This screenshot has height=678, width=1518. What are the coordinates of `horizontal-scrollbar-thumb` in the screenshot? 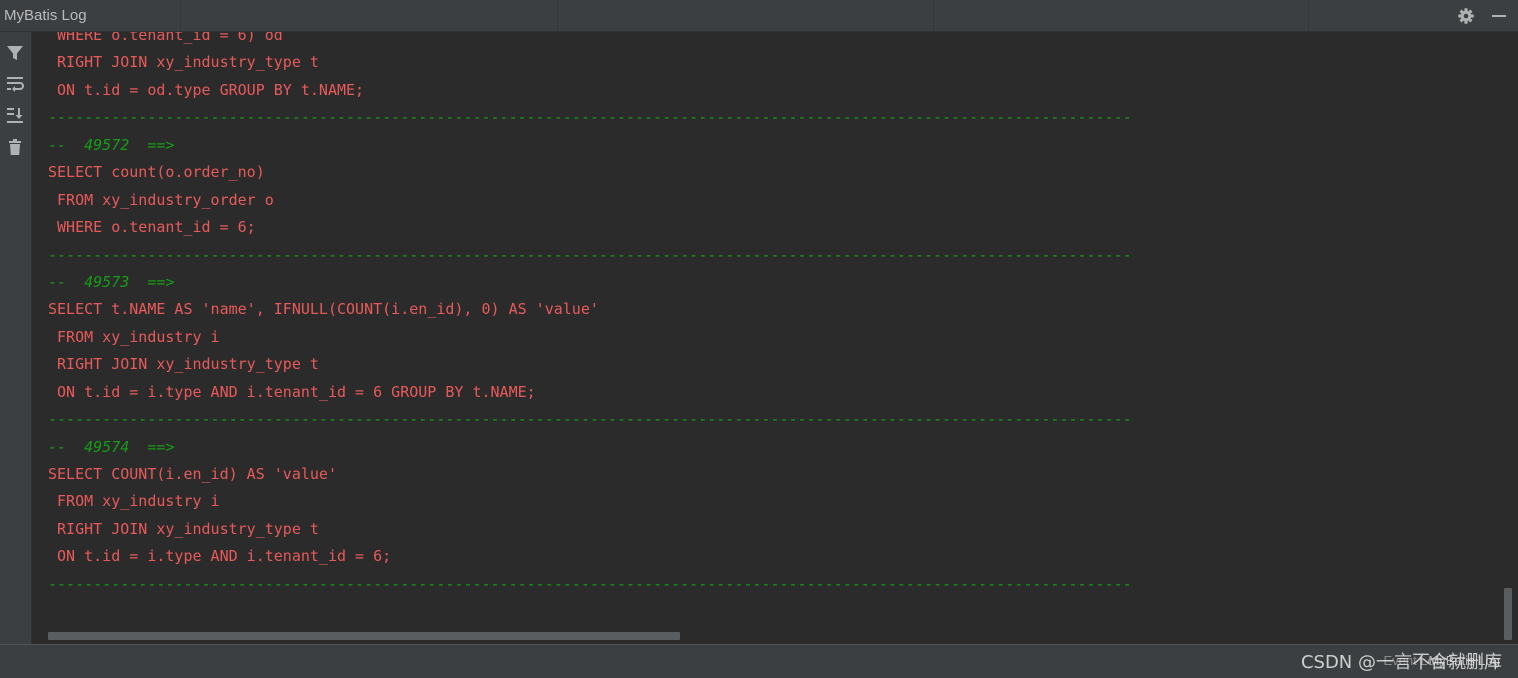 It's located at (364, 636).